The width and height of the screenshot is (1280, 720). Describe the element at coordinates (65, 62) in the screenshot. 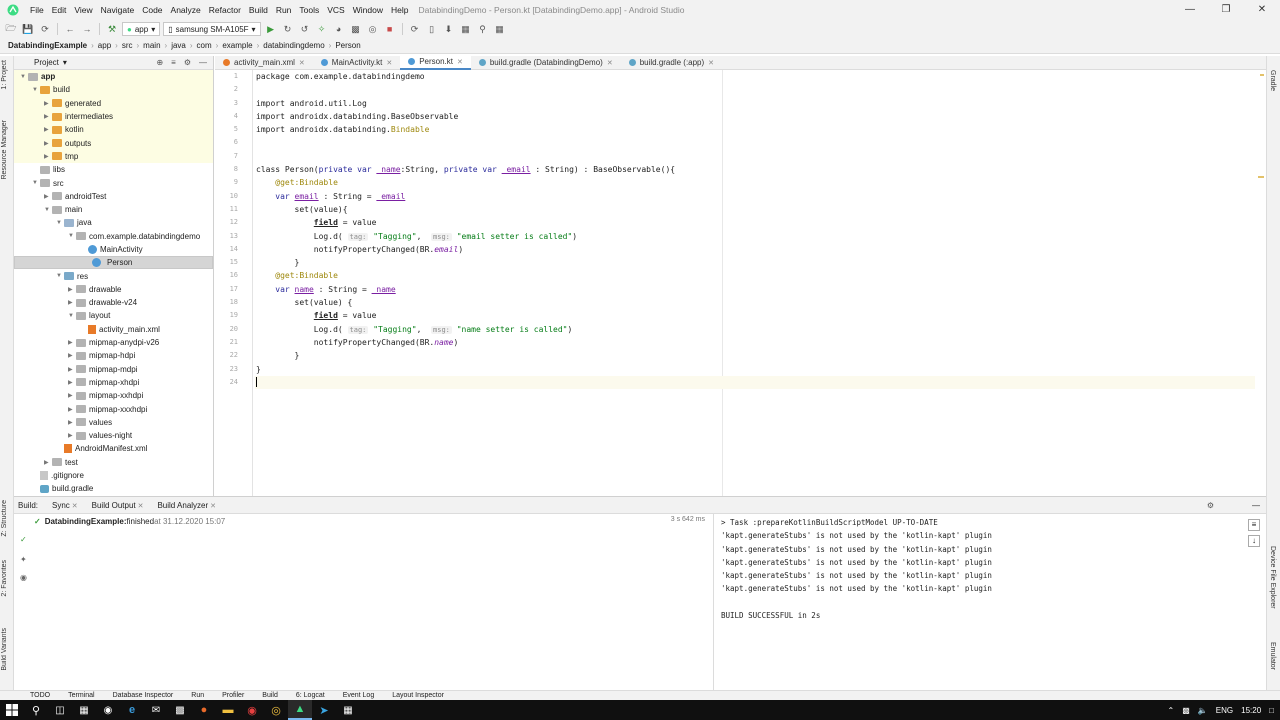

I see `chevron-down-icon: ▾` at that location.